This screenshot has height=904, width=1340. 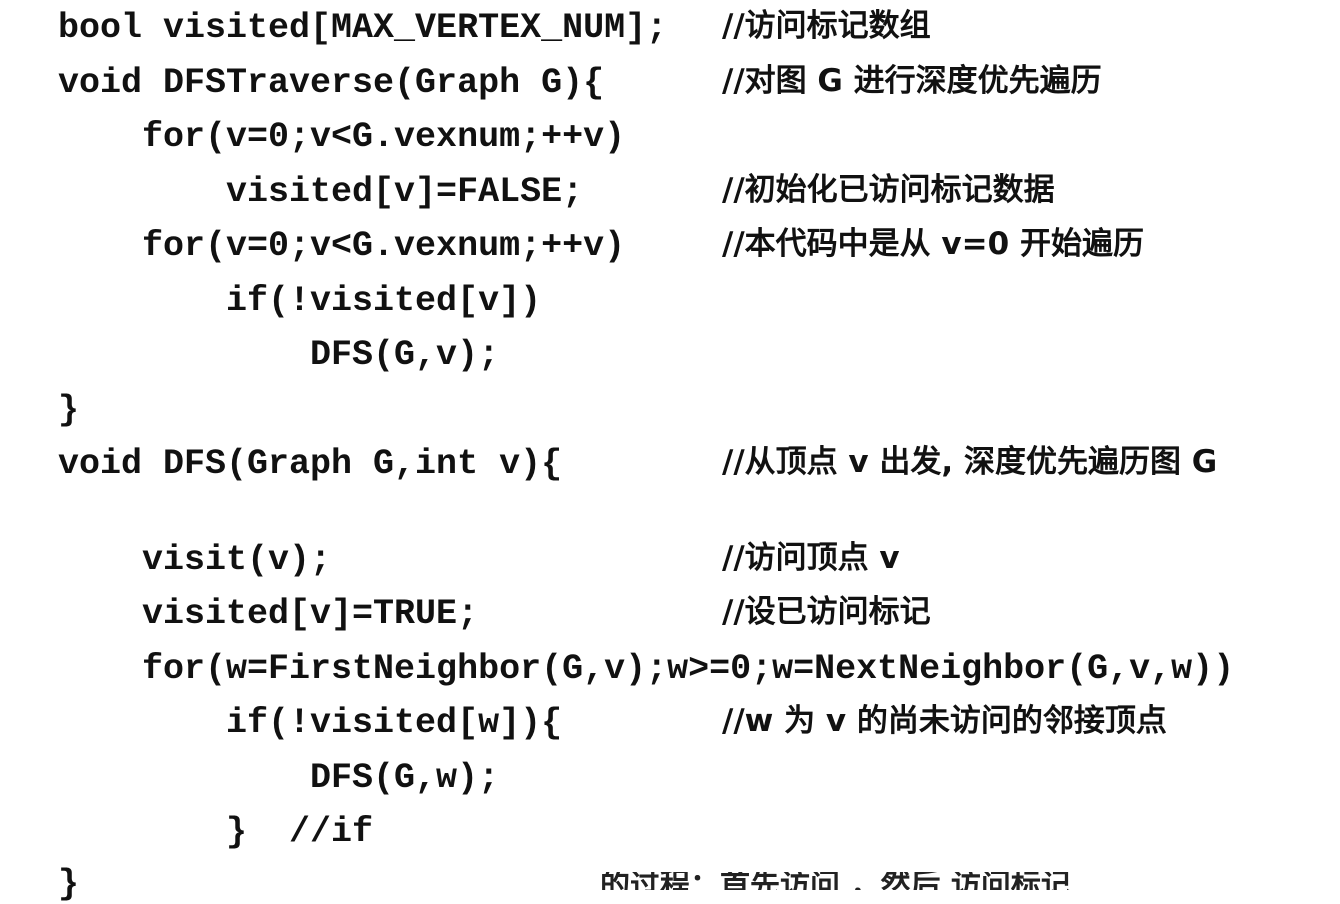 I want to click on code-line: if(!visited[v]), so click(x=300, y=301).